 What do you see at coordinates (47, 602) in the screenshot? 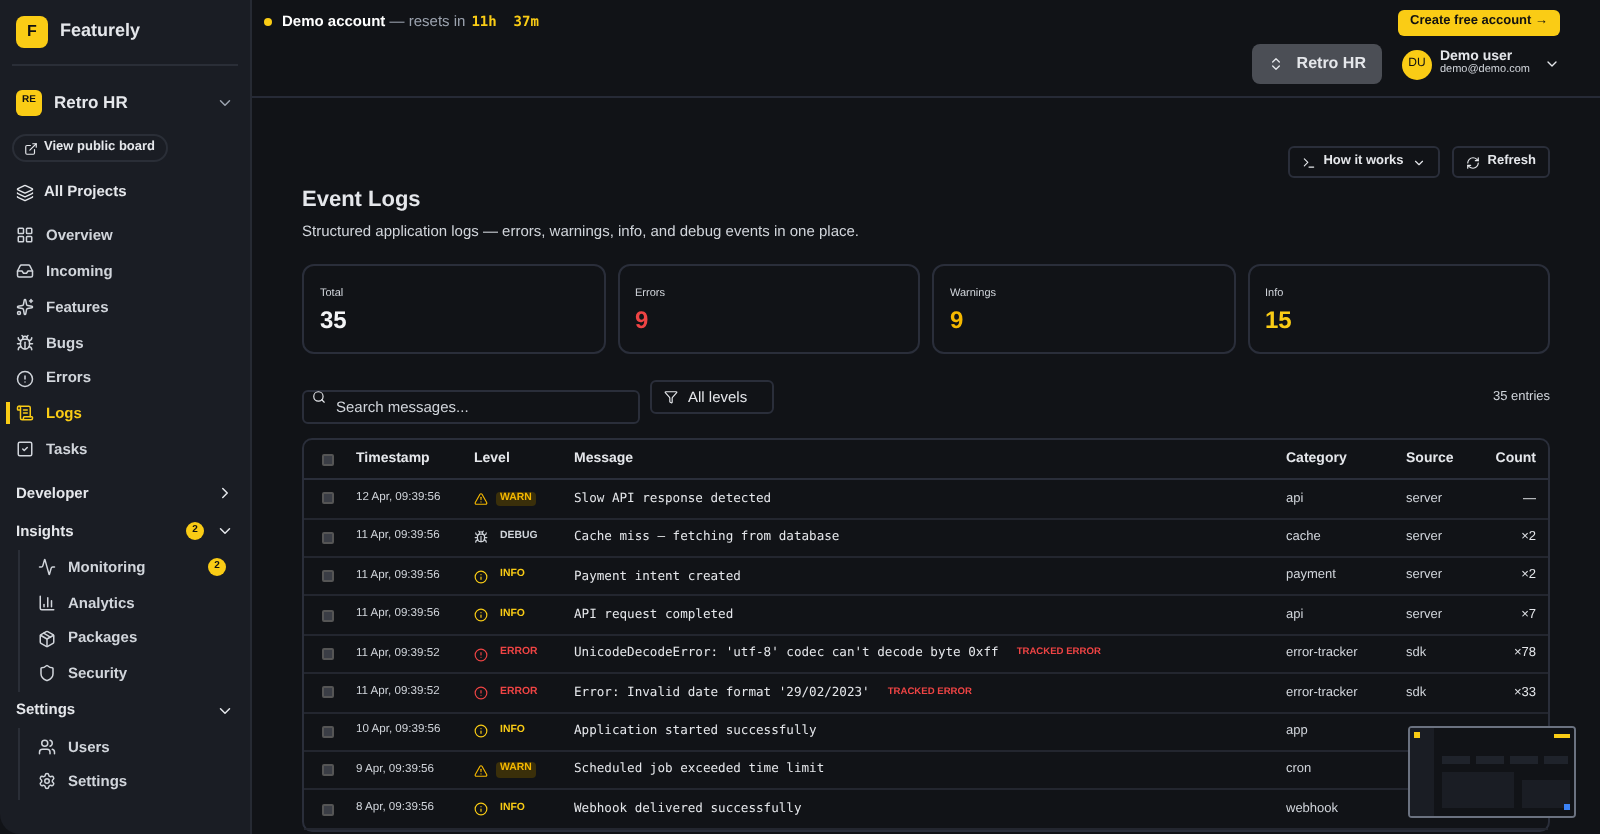
I see `bar-chart-icon` at bounding box center [47, 602].